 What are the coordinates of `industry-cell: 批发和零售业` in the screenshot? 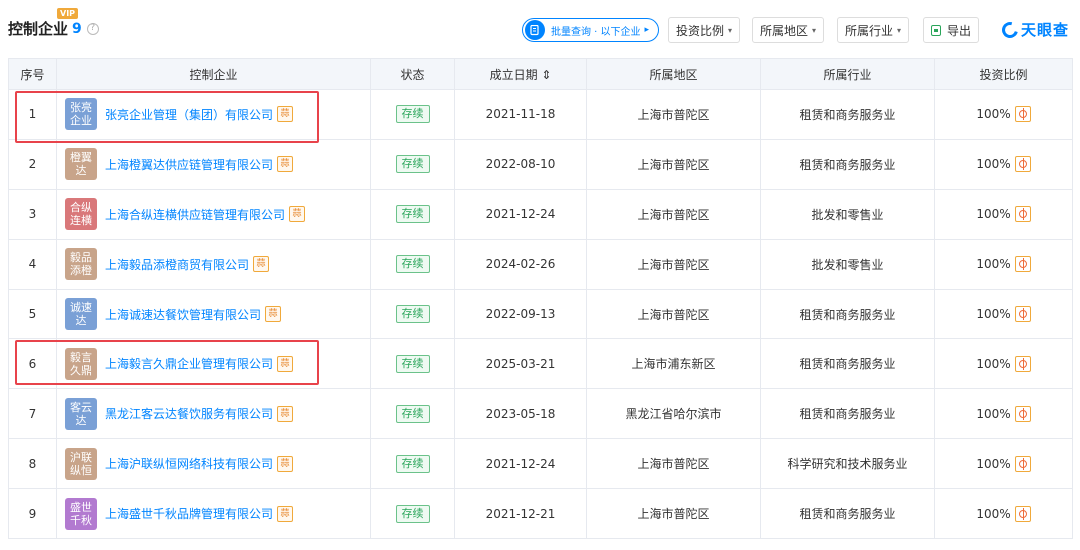 It's located at (847, 214).